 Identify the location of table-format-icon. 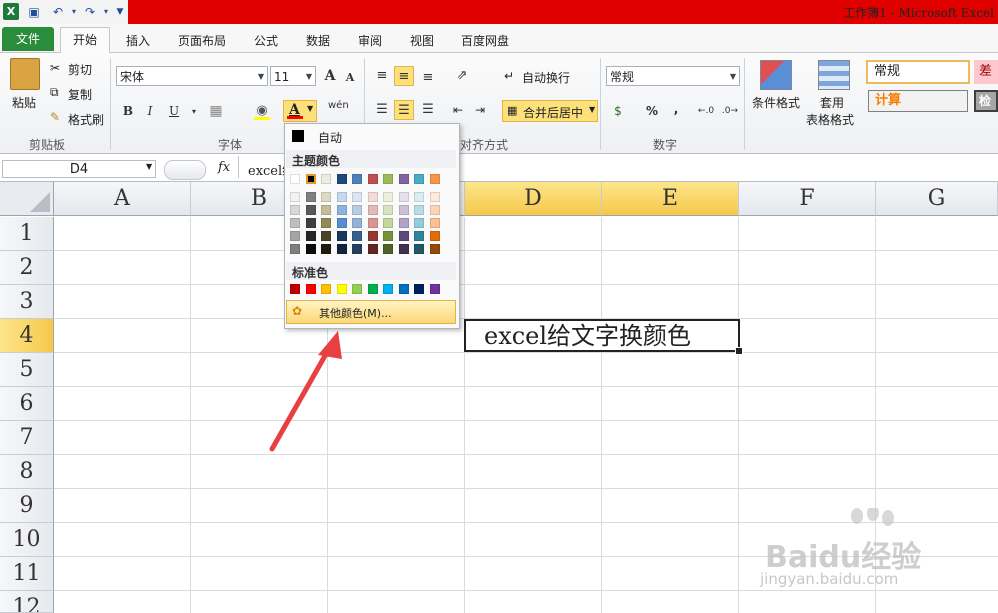
(834, 75).